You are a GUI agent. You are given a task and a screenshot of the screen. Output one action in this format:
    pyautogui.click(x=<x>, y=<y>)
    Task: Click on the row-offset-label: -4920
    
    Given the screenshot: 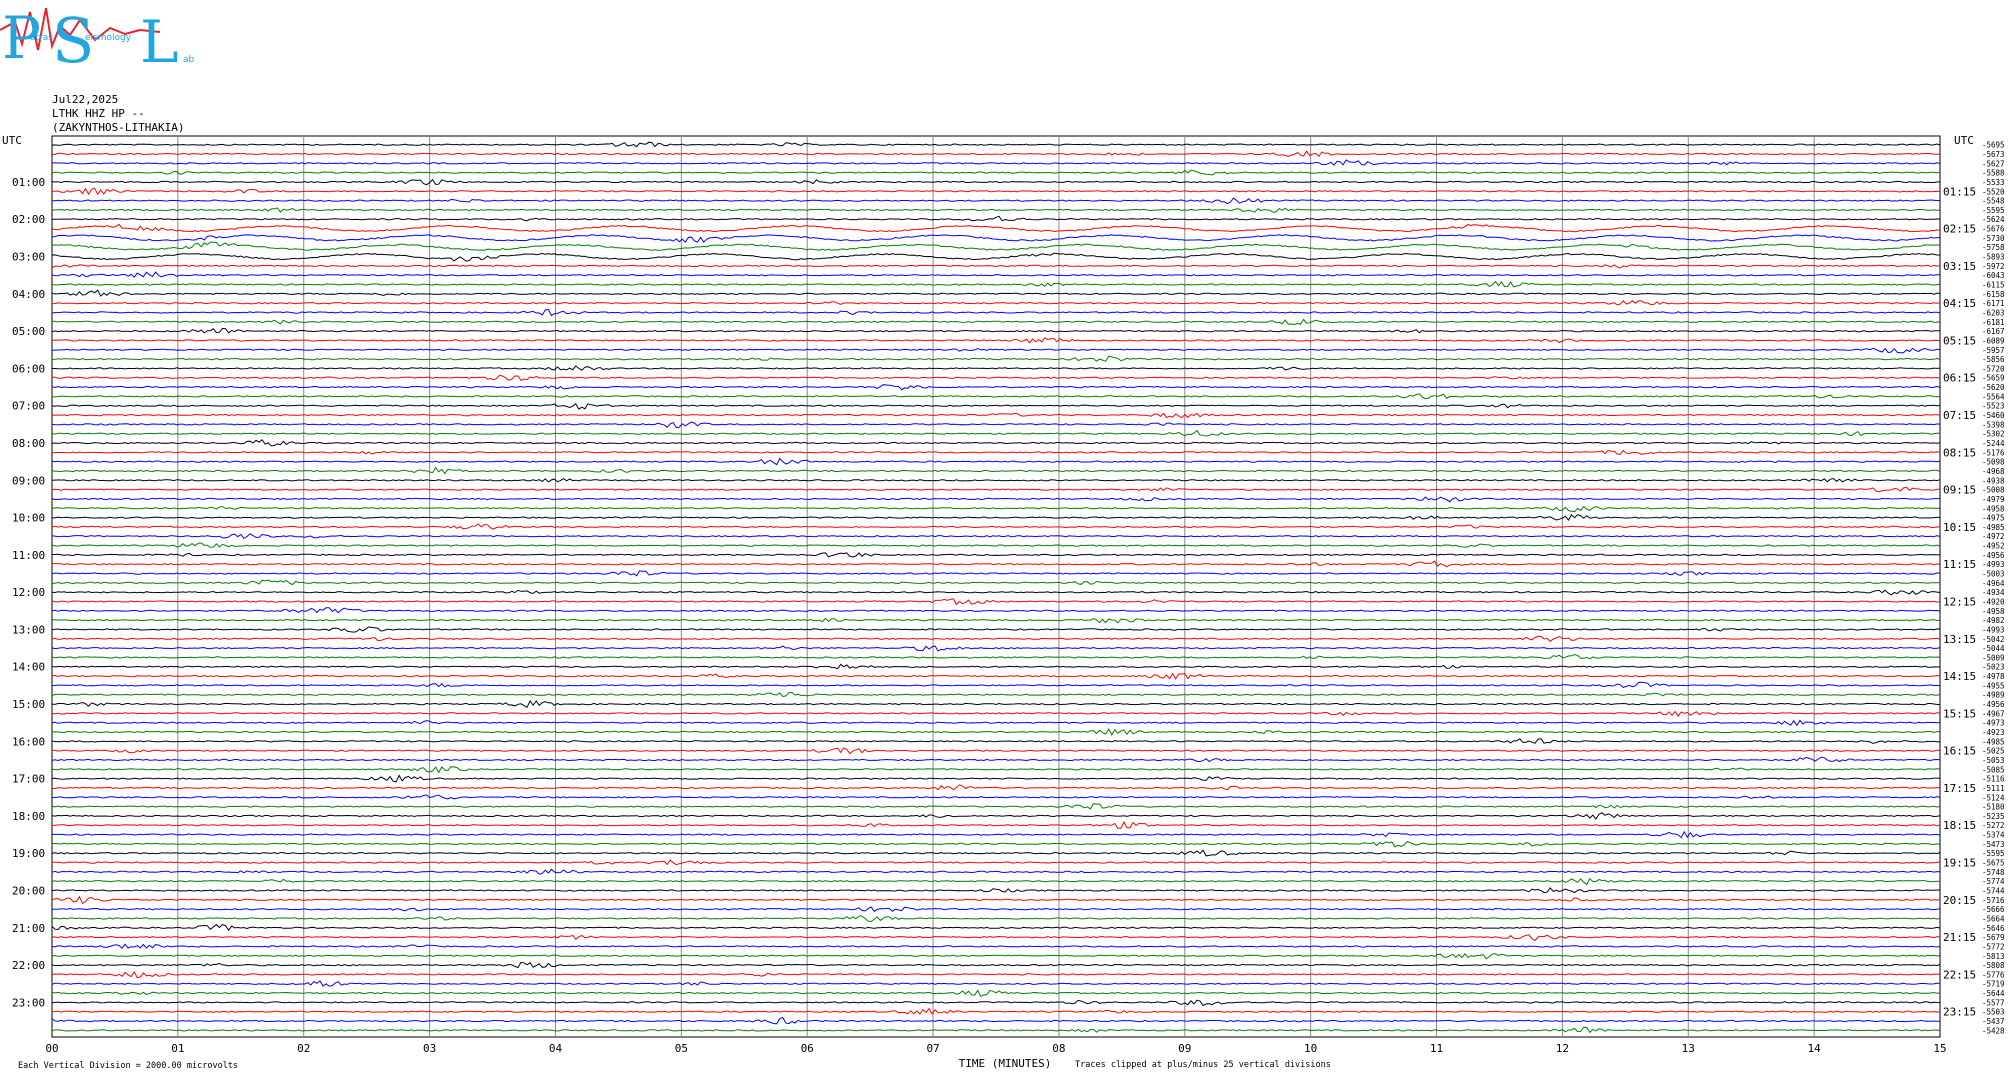 What is the action you would take?
    pyautogui.click(x=1993, y=601)
    